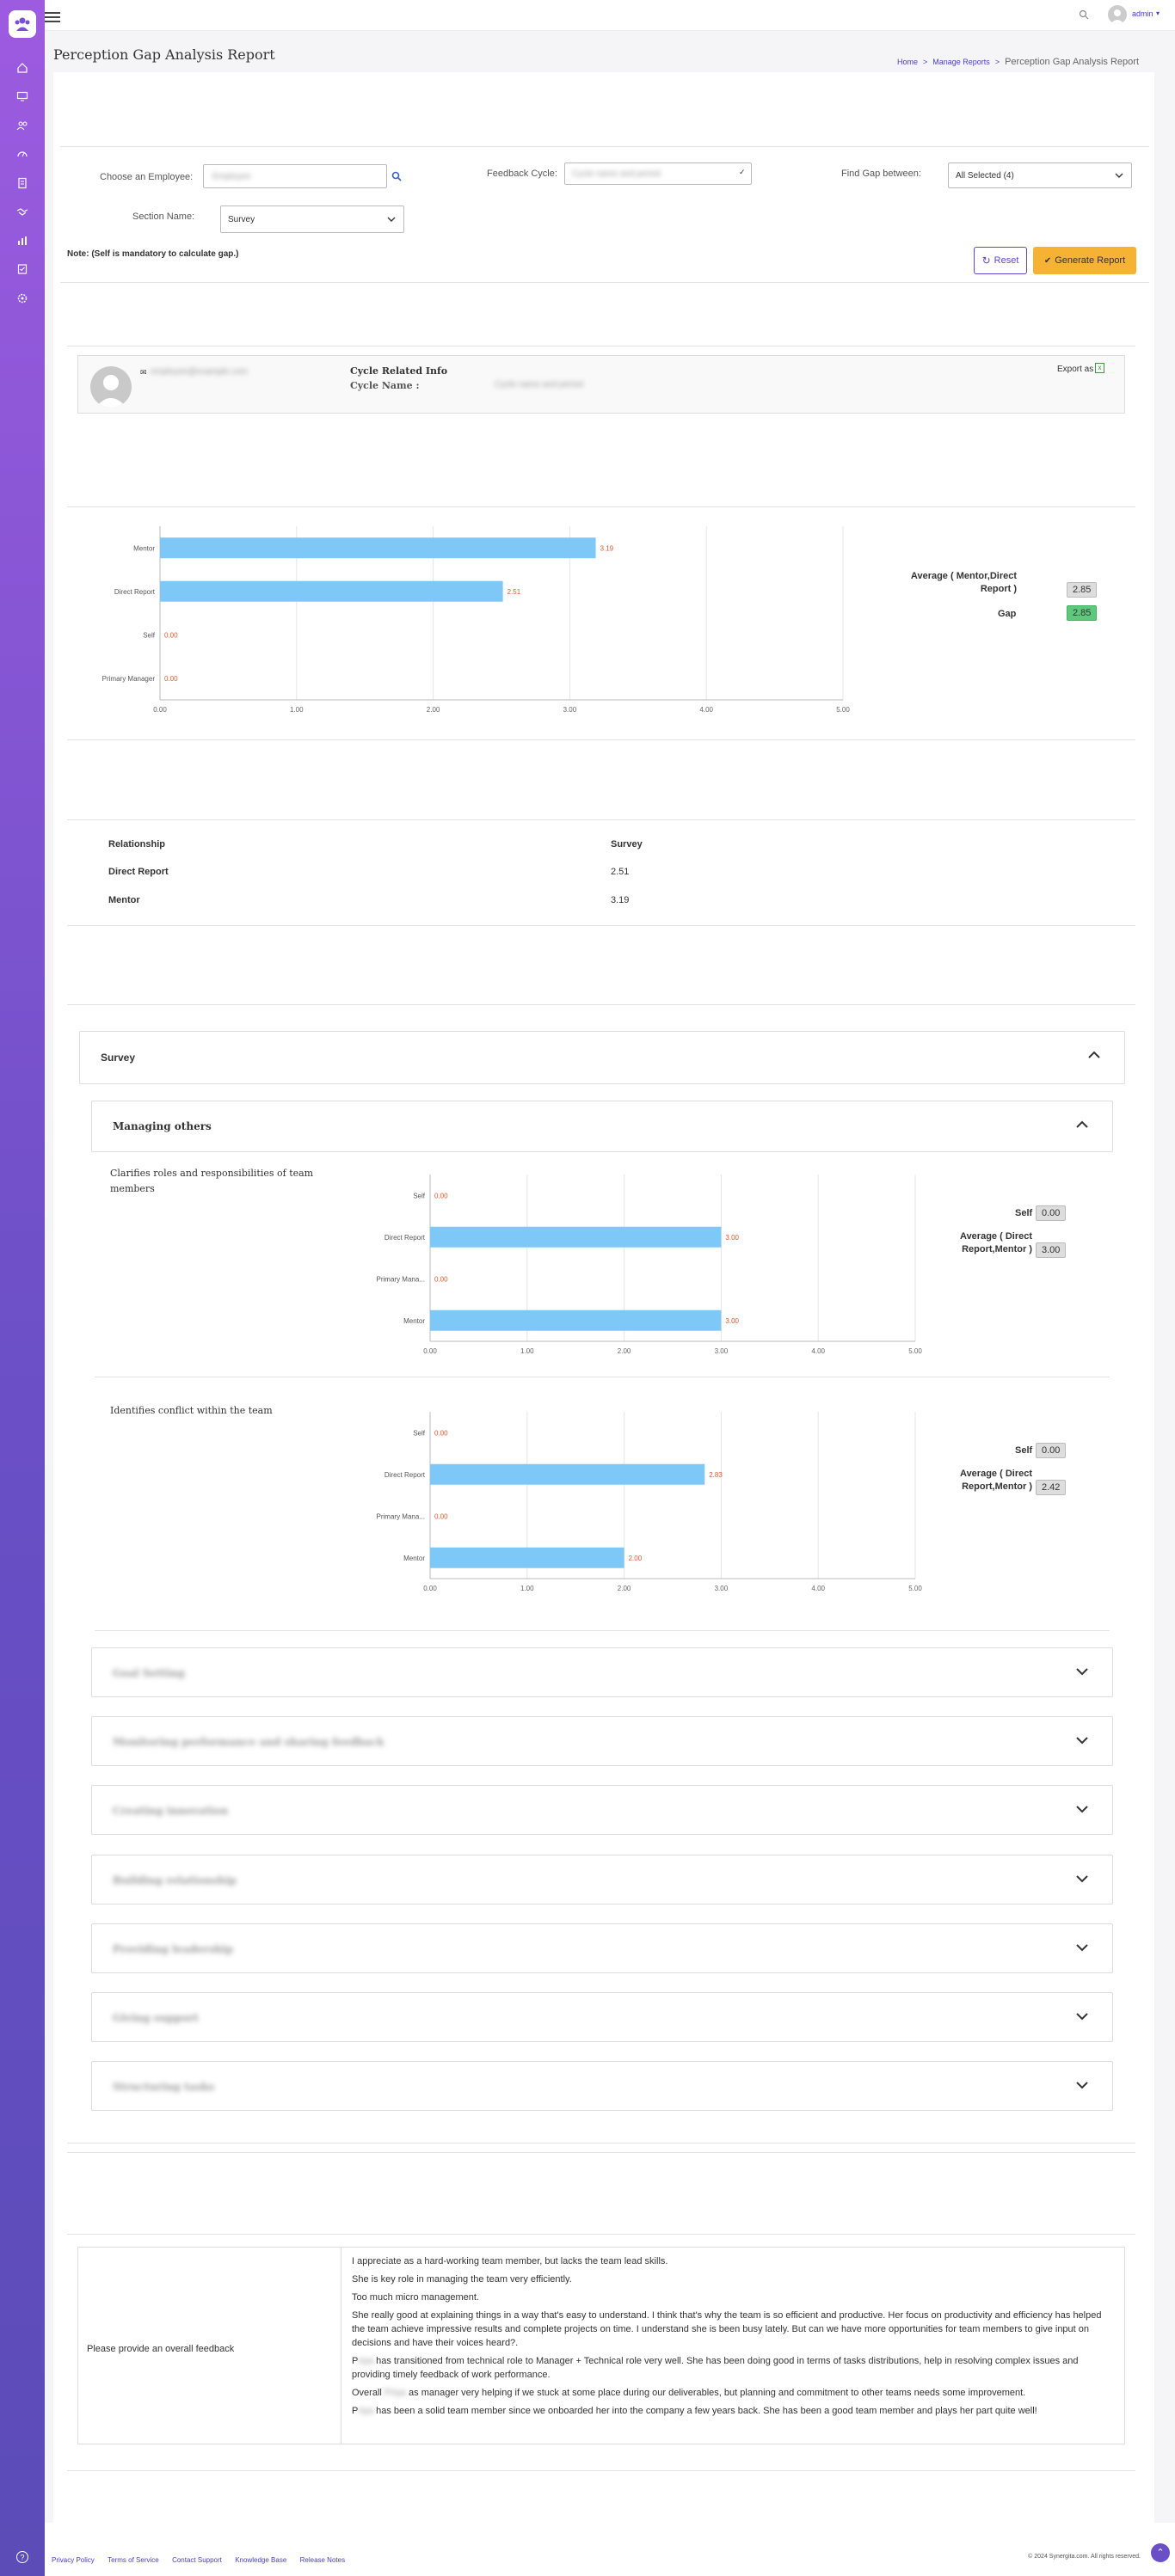 The image size is (1175, 2576). I want to click on gauge-icon, so click(22, 154).